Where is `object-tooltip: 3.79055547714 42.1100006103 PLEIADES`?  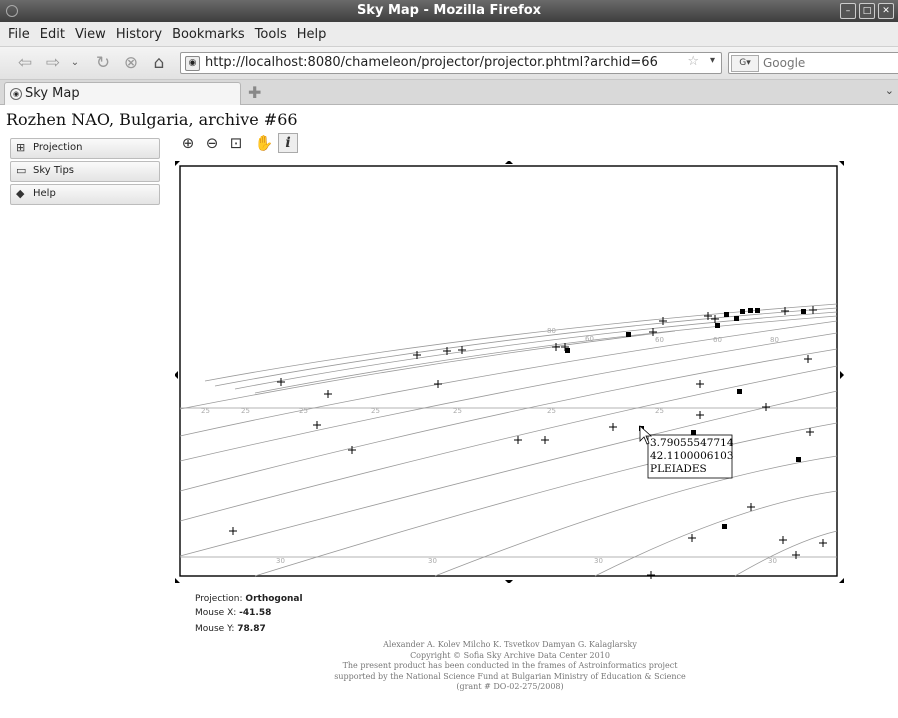
object-tooltip: 3.79055547714 42.1100006103 PLEIADES is located at coordinates (690, 456).